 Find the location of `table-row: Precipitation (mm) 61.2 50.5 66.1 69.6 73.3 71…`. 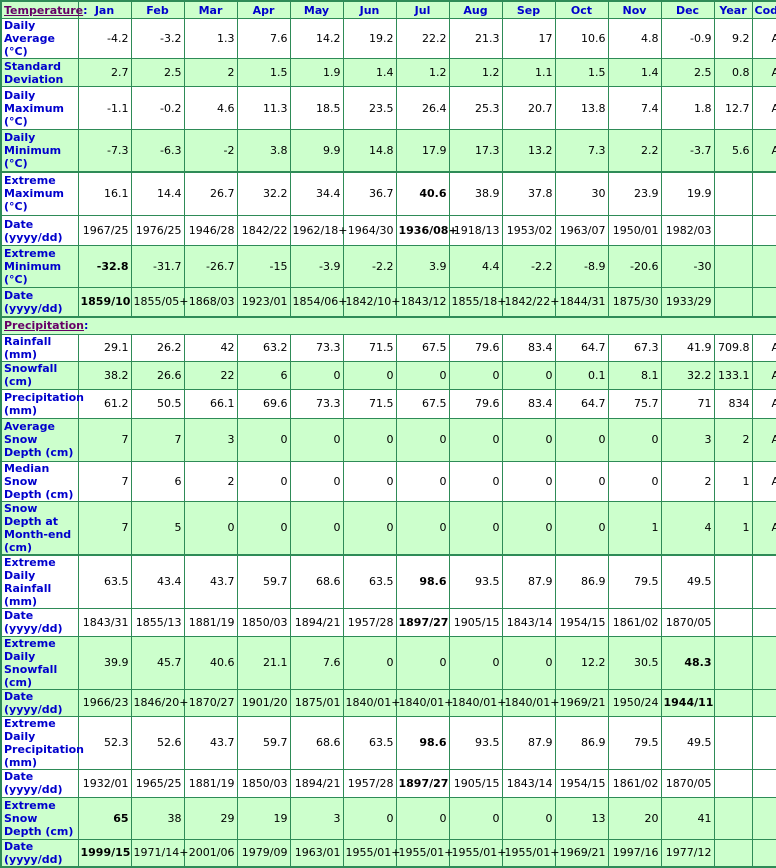

table-row: Precipitation (mm) 61.2 50.5 66.1 69.6 73.3 71… is located at coordinates (388, 403).